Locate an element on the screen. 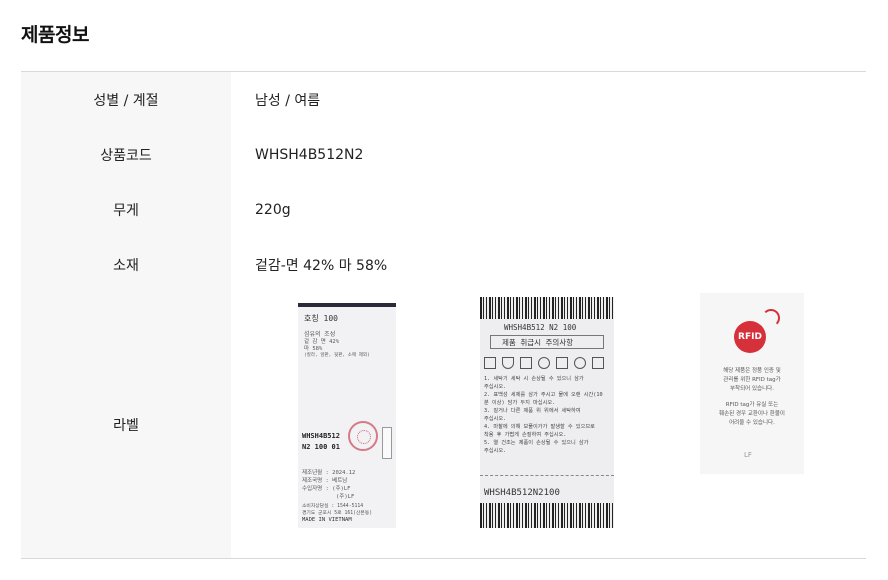 This screenshot has height=580, width=888. table-row: 상품코드 WHSH4B512N2 is located at coordinates (443, 155).